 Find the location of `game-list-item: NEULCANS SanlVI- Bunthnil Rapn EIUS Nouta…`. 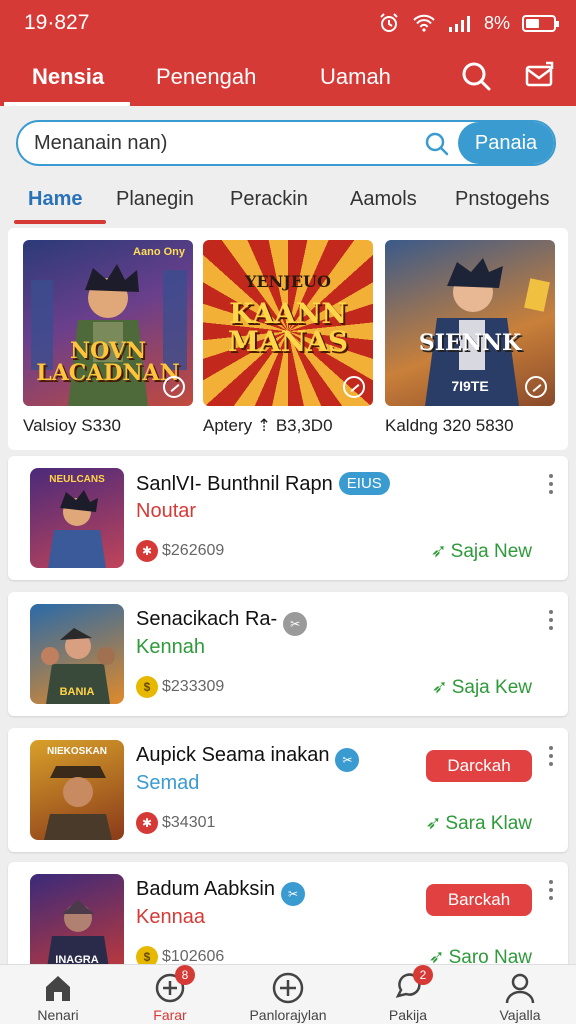

game-list-item: NEULCANS SanlVI- Bunthnil Rapn EIUS Nouta… is located at coordinates (288, 518).